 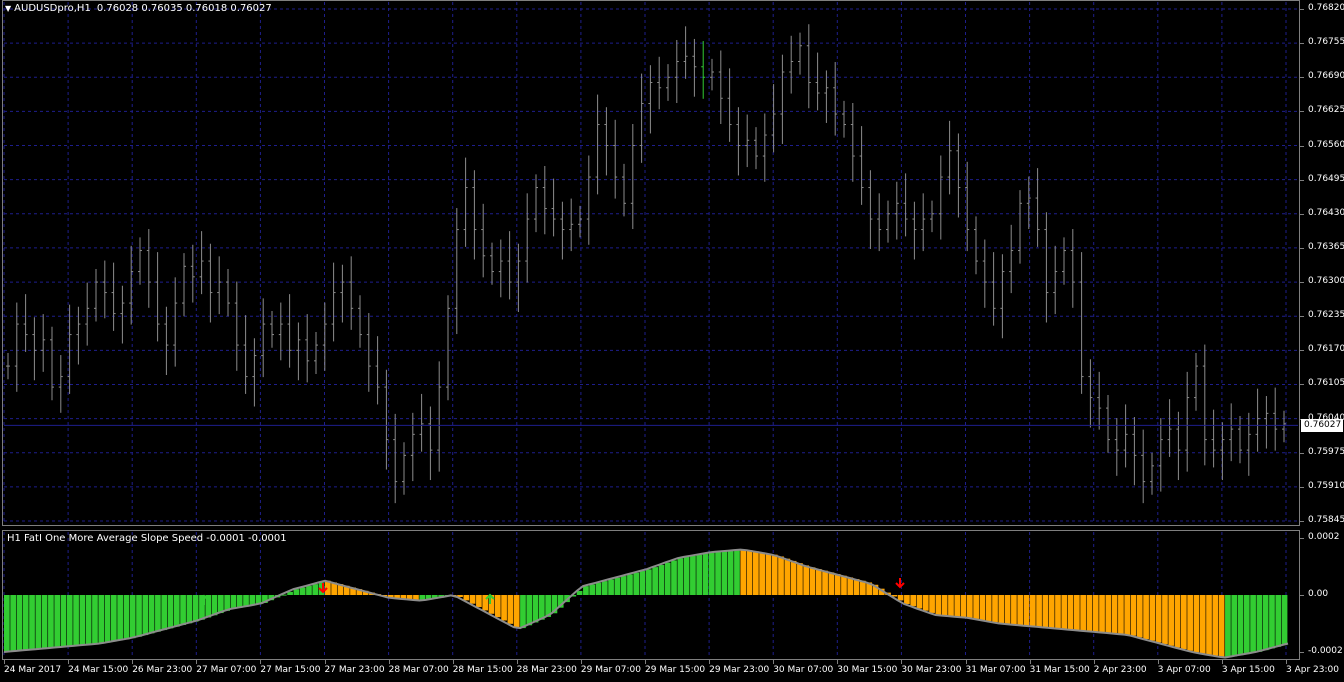 I want to click on price-tick-label: 0.76625, so click(x=1326, y=110).